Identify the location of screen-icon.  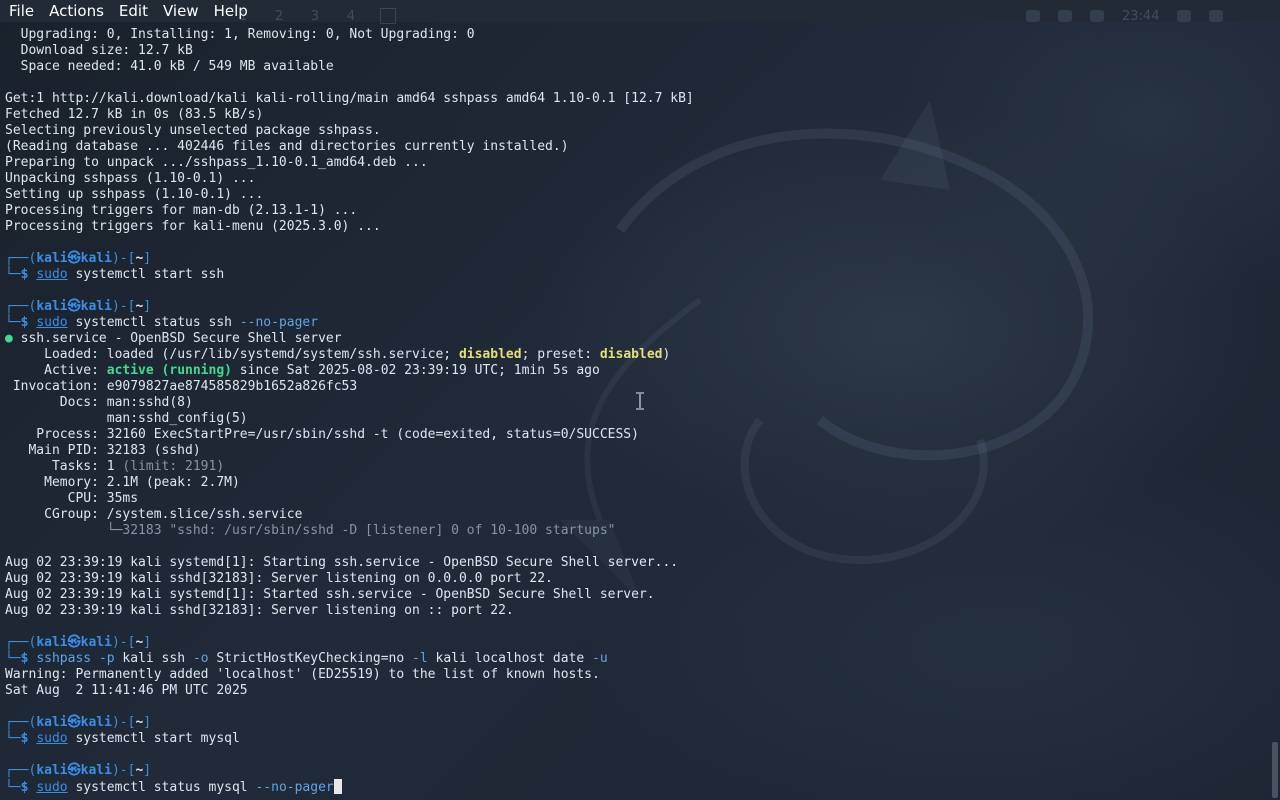
(1033, 16).